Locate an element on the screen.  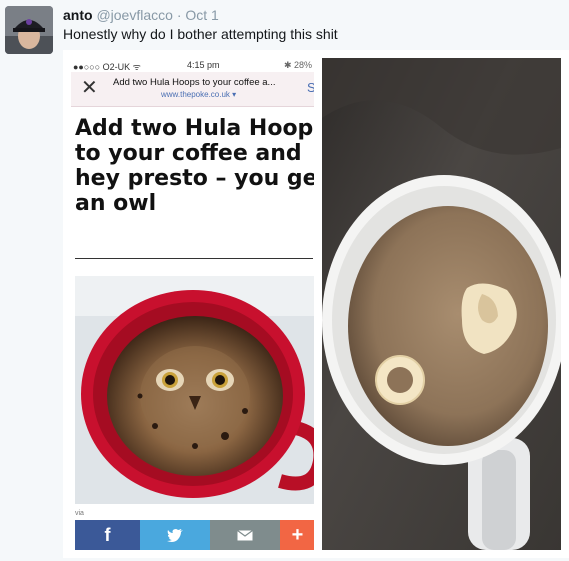
photo-credit: via is located at coordinates (79, 513).